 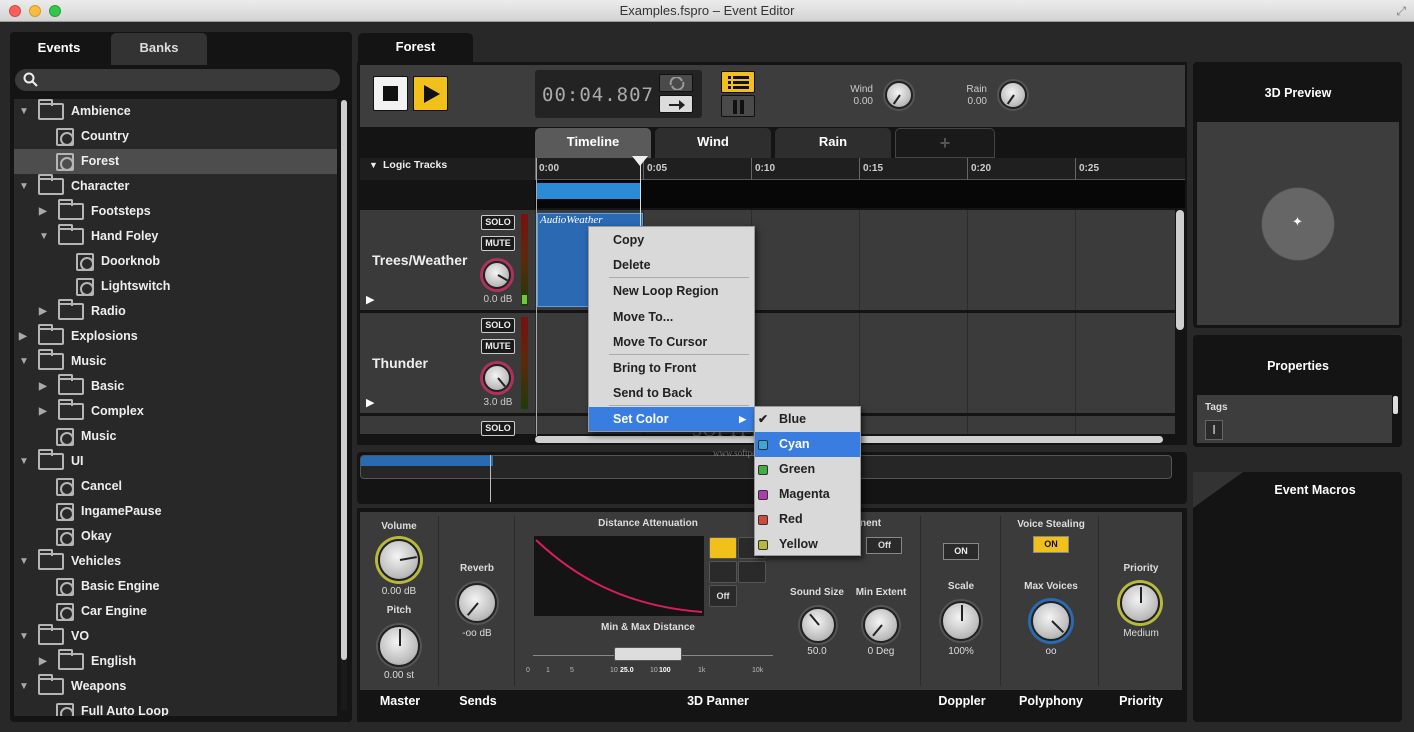 What do you see at coordinates (1051, 701) in the screenshot?
I see `deck-footer-polyphony: Polyphony` at bounding box center [1051, 701].